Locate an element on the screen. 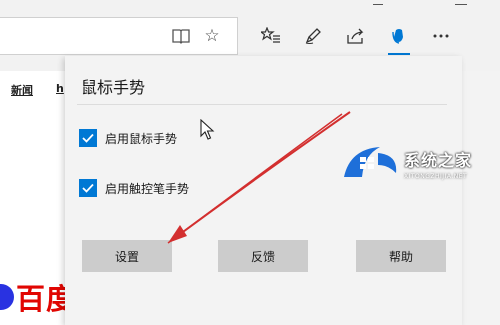 This screenshot has width=500, height=325. panel-divider is located at coordinates (262, 104).